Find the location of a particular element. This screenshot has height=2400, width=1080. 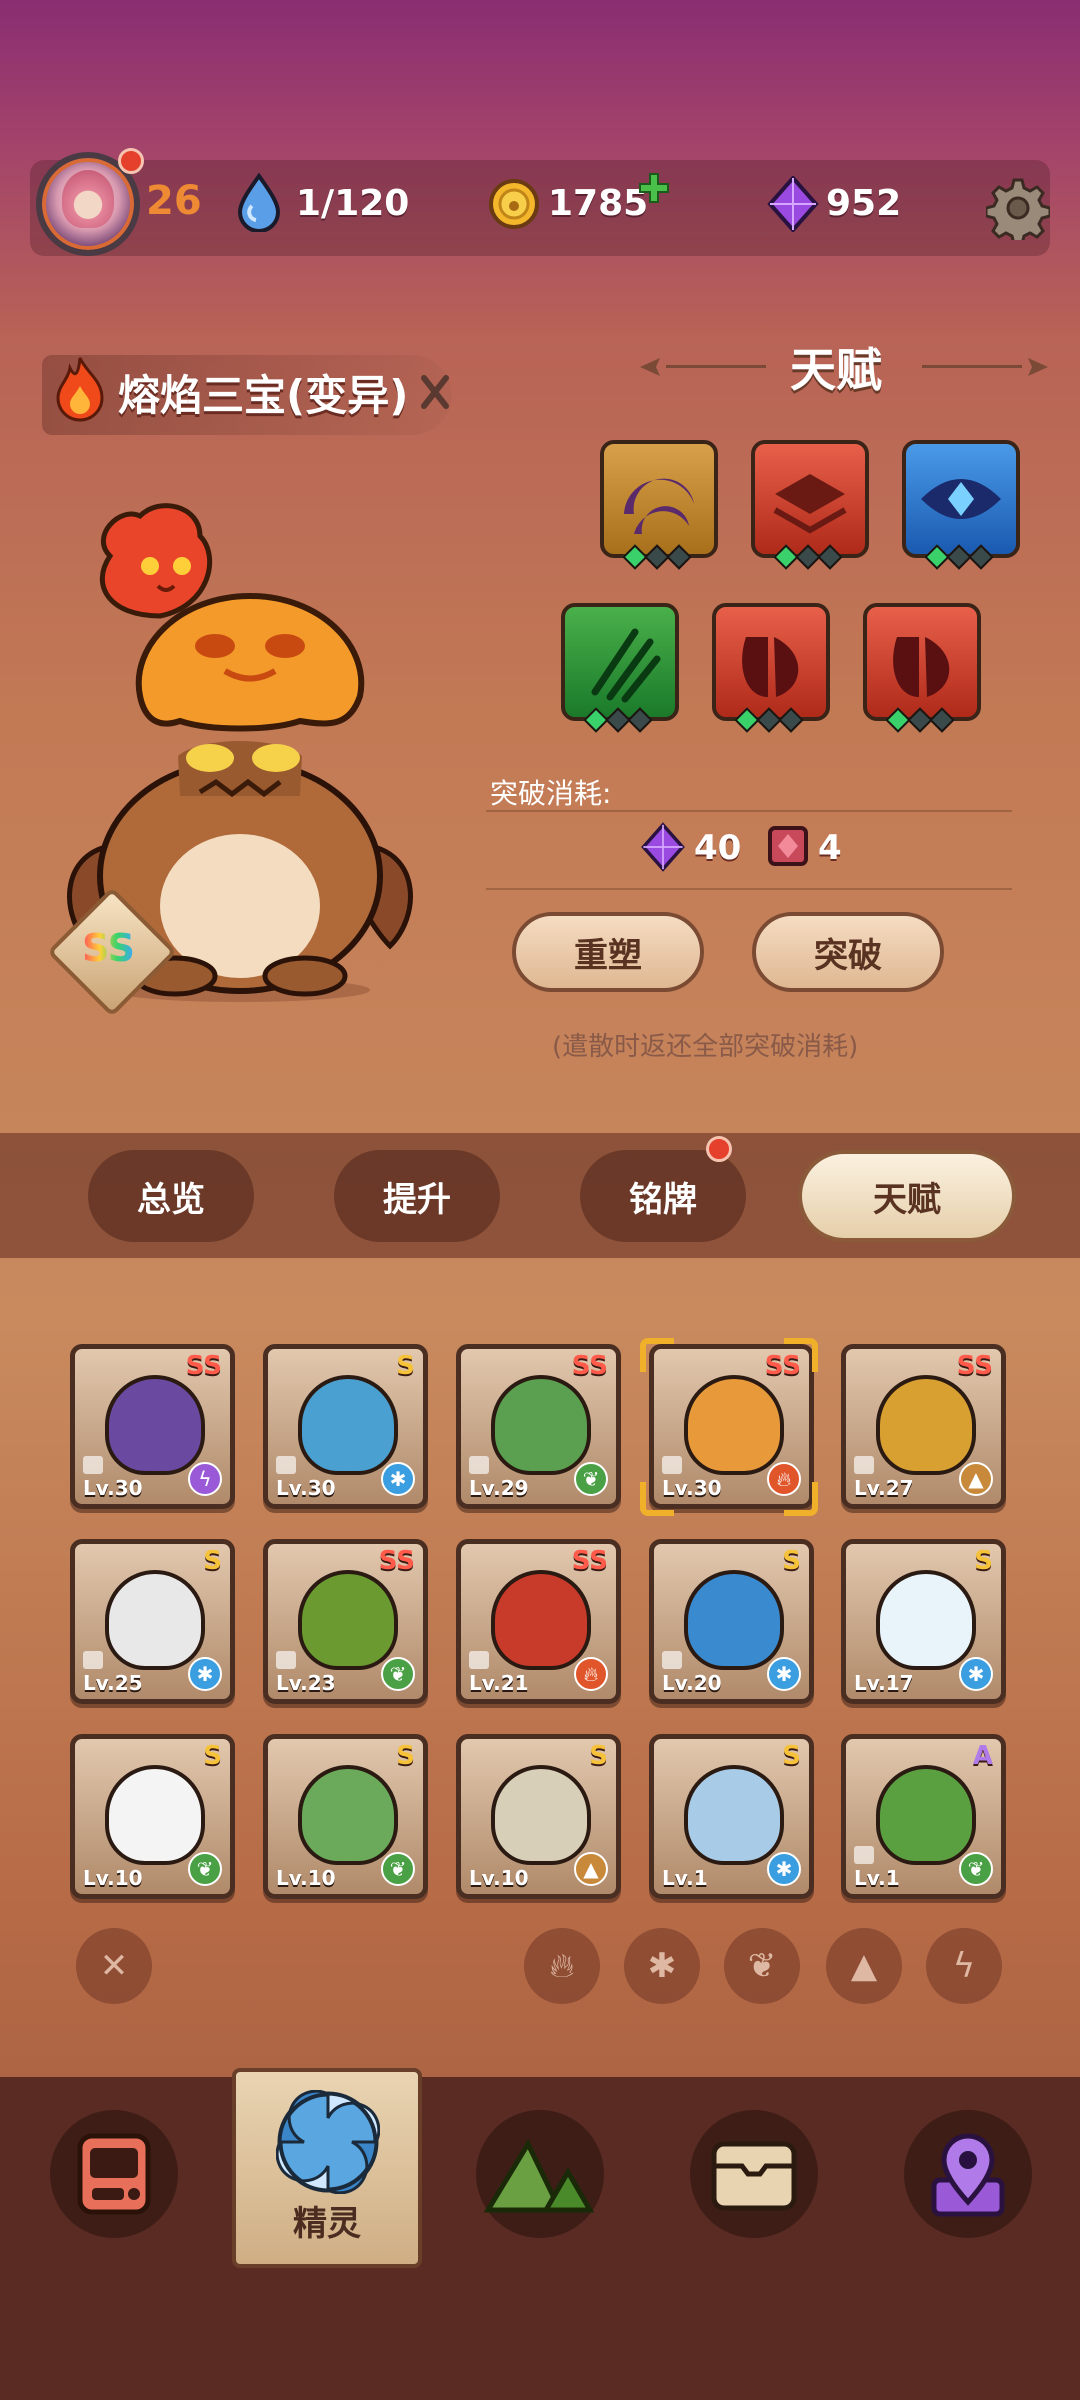

nav-explore is located at coordinates (540, 2174).